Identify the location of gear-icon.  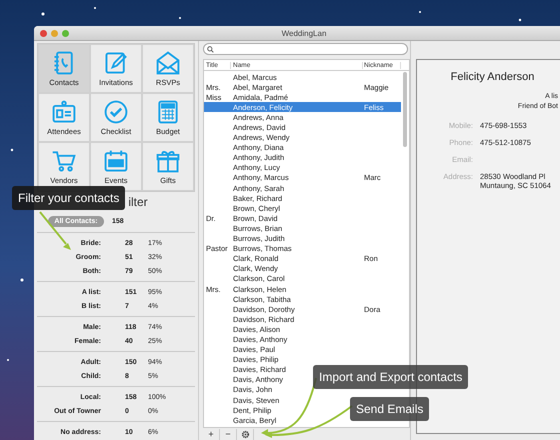
(245, 434).